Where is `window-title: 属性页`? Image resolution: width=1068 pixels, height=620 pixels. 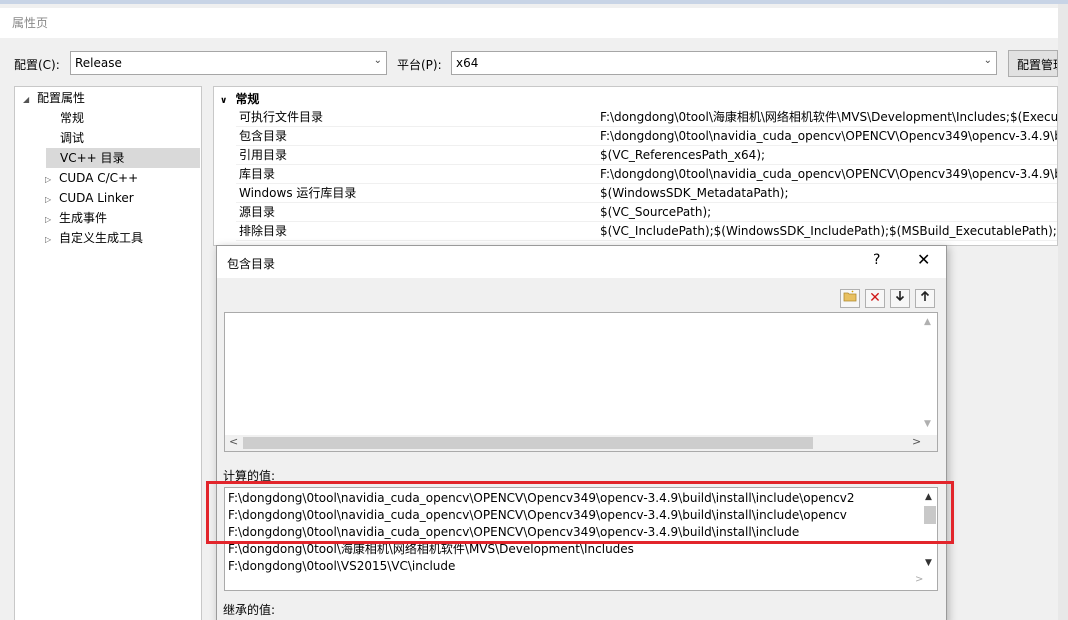 window-title: 属性页 is located at coordinates (529, 23).